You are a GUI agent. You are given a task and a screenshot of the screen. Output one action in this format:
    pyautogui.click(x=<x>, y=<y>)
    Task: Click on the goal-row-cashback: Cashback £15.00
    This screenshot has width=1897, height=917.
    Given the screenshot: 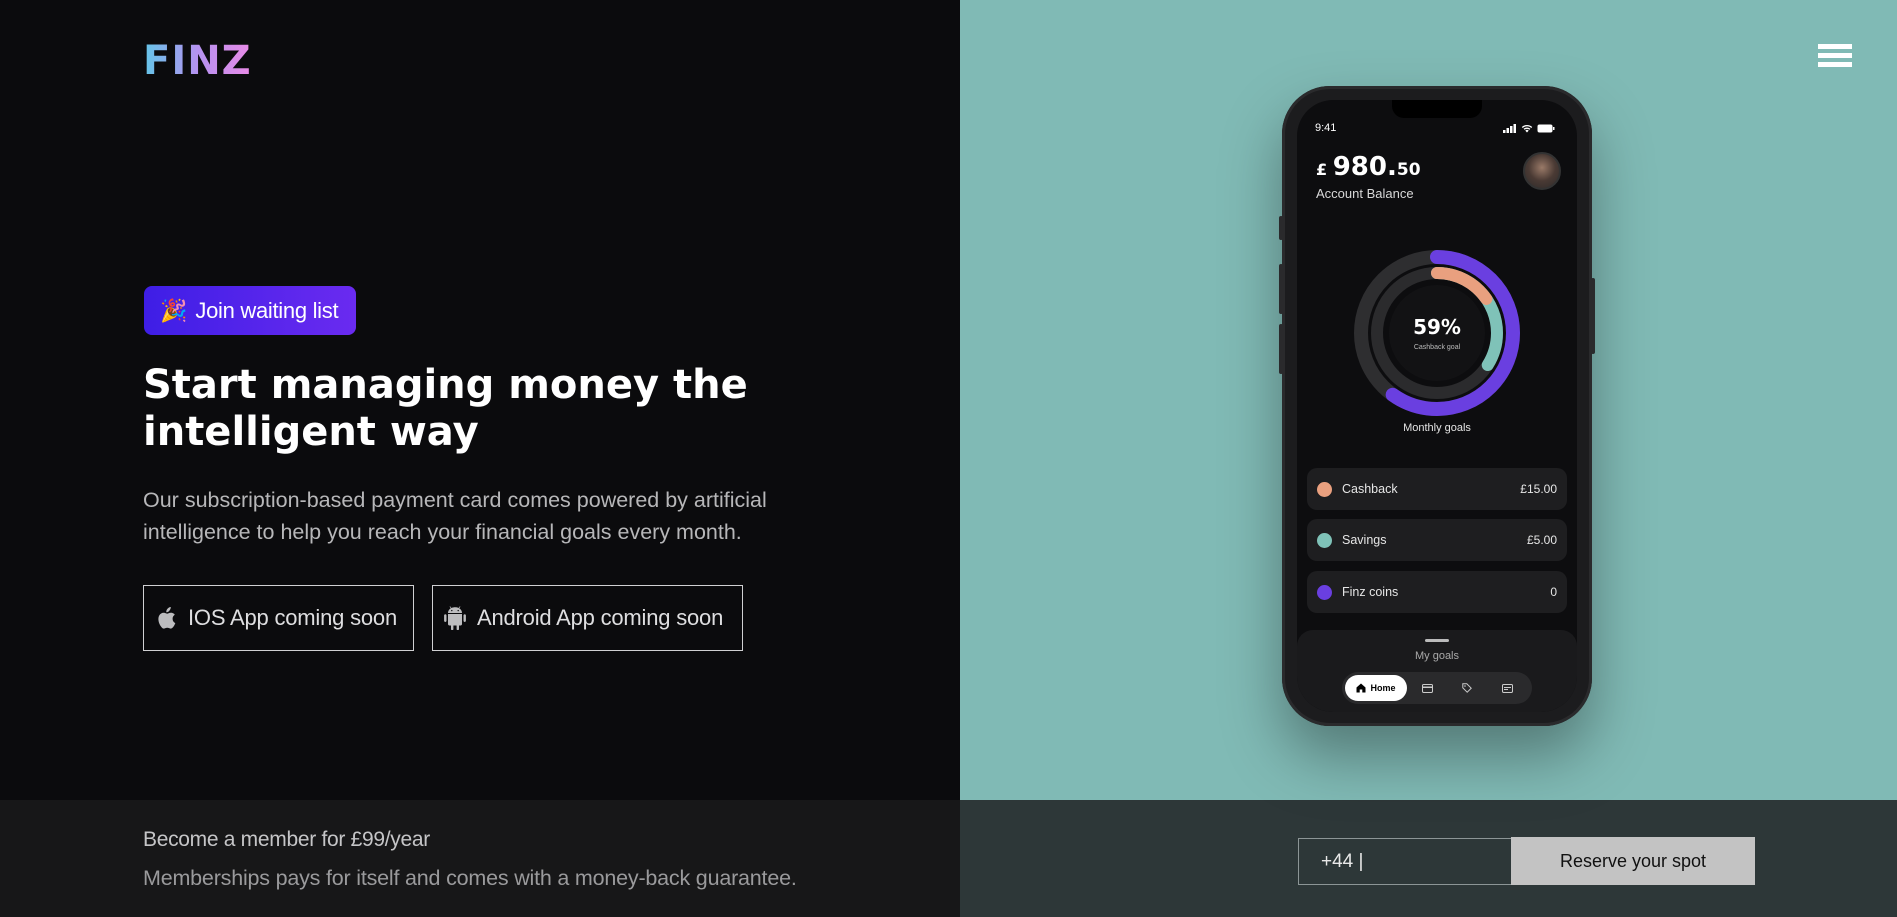 What is the action you would take?
    pyautogui.click(x=1437, y=489)
    